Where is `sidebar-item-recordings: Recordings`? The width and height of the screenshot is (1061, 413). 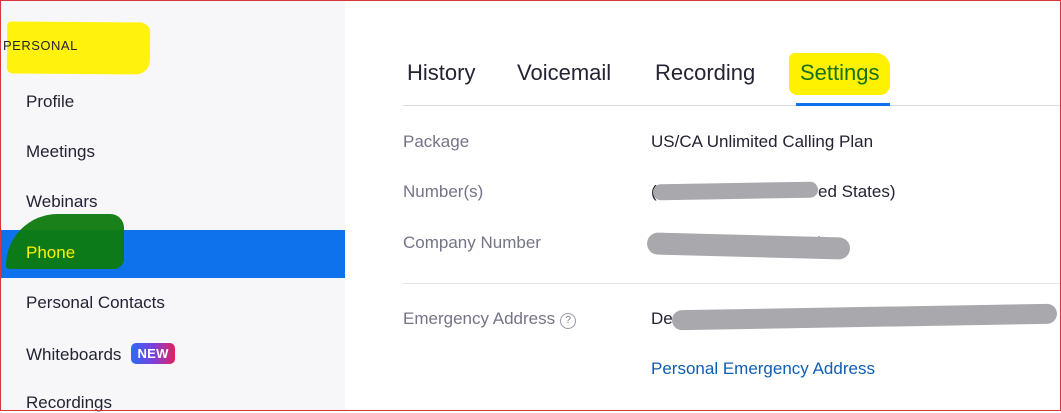 sidebar-item-recordings: Recordings is located at coordinates (69, 403).